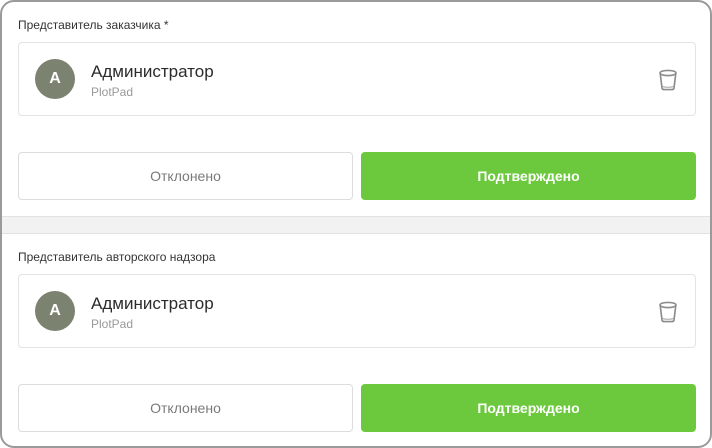 This screenshot has height=448, width=712. What do you see at coordinates (117, 257) in the screenshot?
I see `field-label: Представитель авторского надзора` at bounding box center [117, 257].